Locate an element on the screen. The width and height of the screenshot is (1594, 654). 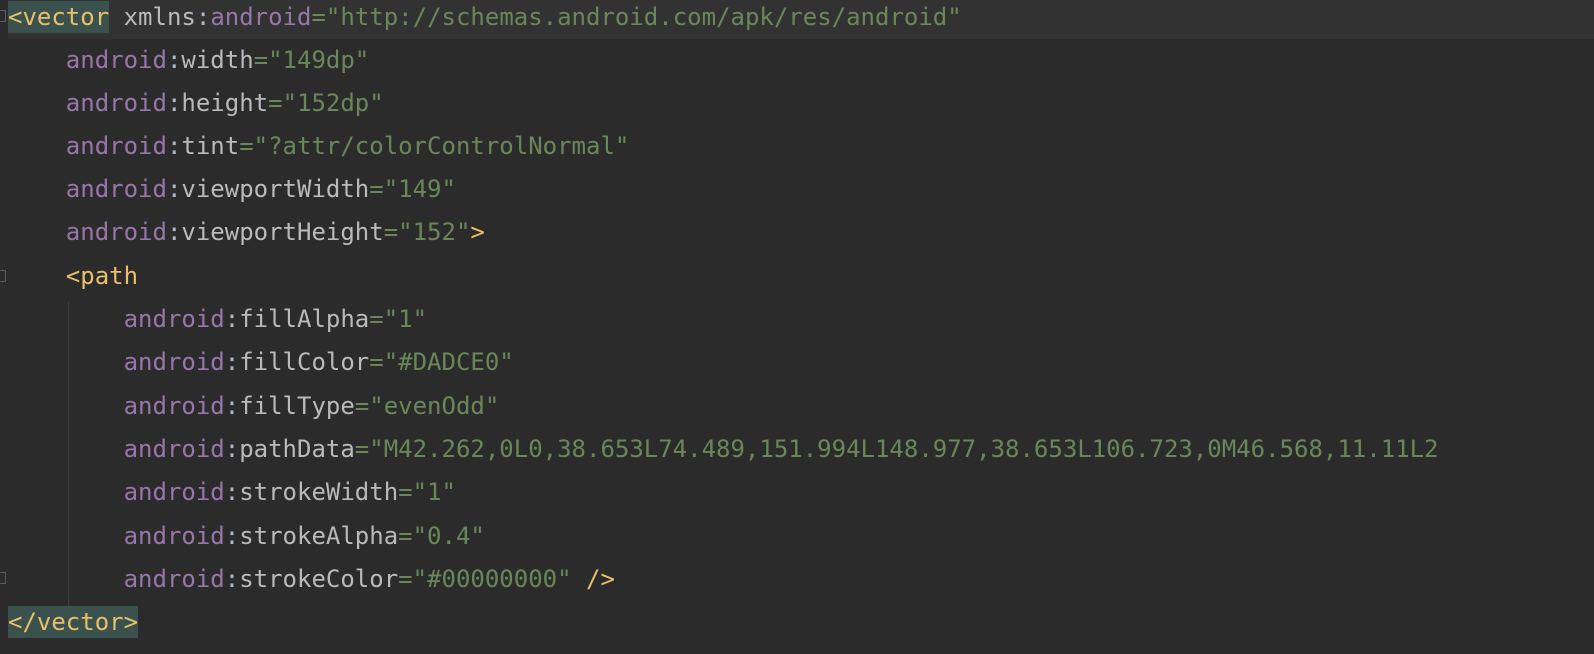
fold-marker-vector is located at coordinates (3, 16).